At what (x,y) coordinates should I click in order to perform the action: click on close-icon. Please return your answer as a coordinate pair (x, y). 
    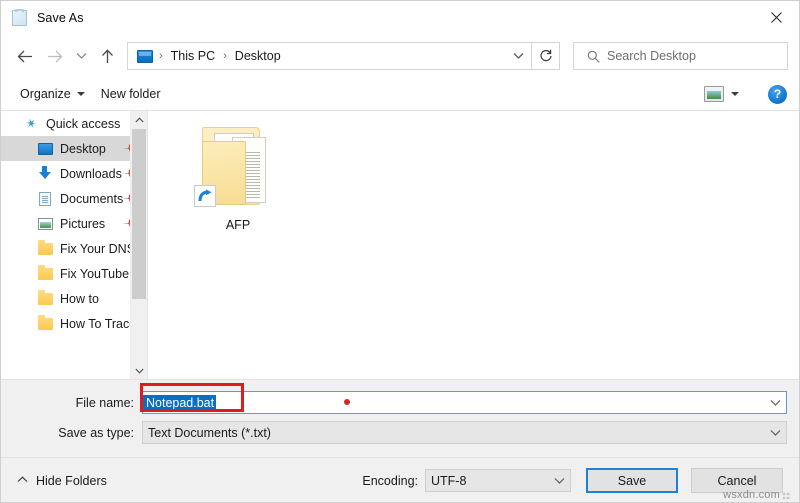
    Looking at the image, I should click on (776, 17).